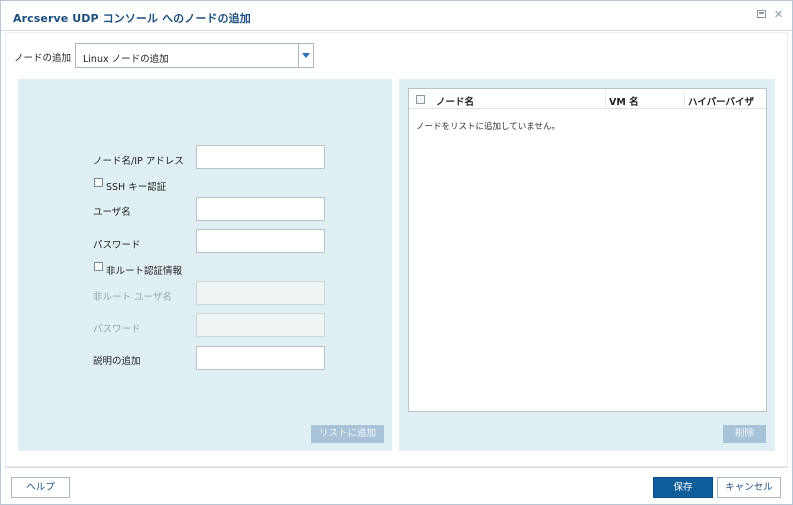 The height and width of the screenshot is (505, 793). I want to click on add-to-list-button: リストに追加, so click(347, 434).